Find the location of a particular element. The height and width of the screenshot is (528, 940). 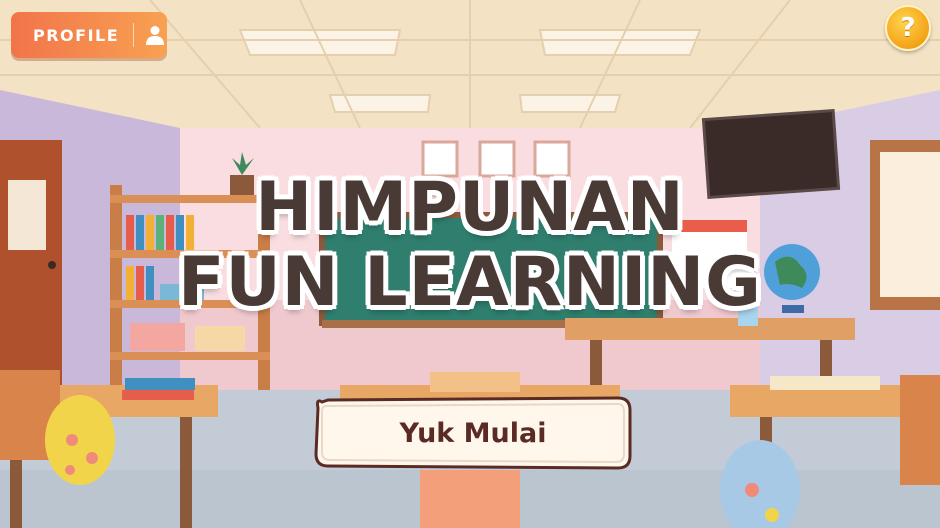

start-button: Yuk Mulai is located at coordinates (473, 433).